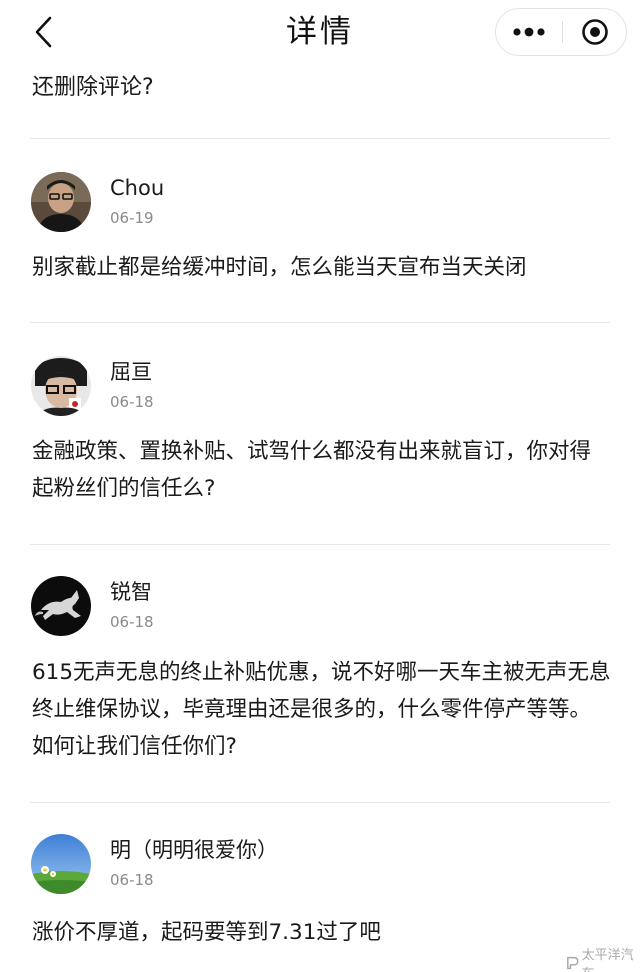  I want to click on logo-icon, so click(573, 963).